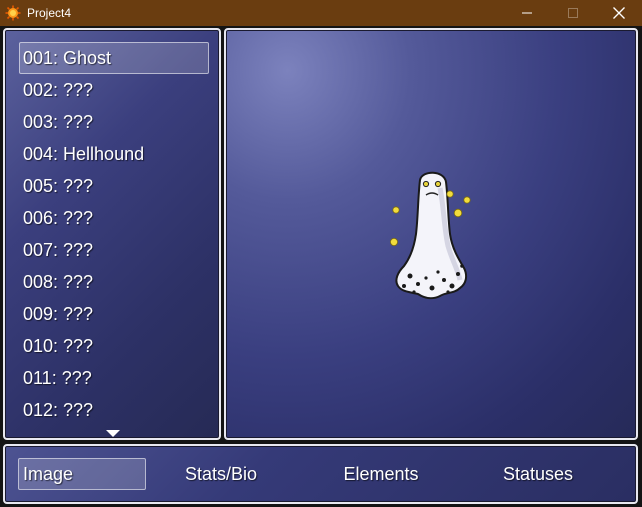 The width and height of the screenshot is (642, 507). Describe the element at coordinates (114, 282) in the screenshot. I see `bestiary-entry-008: 008: ???` at that location.